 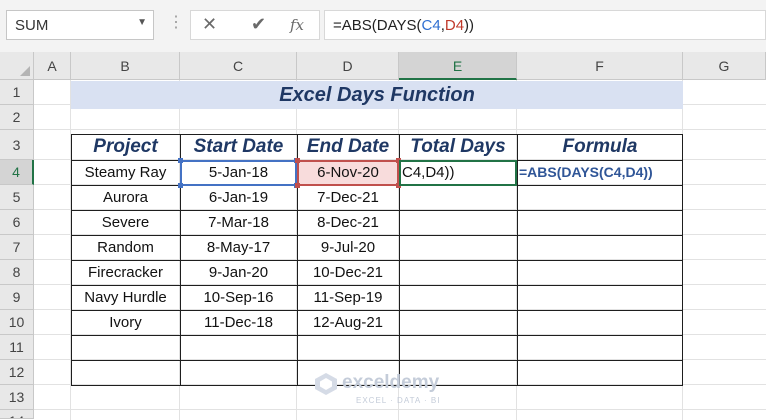 I want to click on cell-b8: Firecracker, so click(x=125, y=272).